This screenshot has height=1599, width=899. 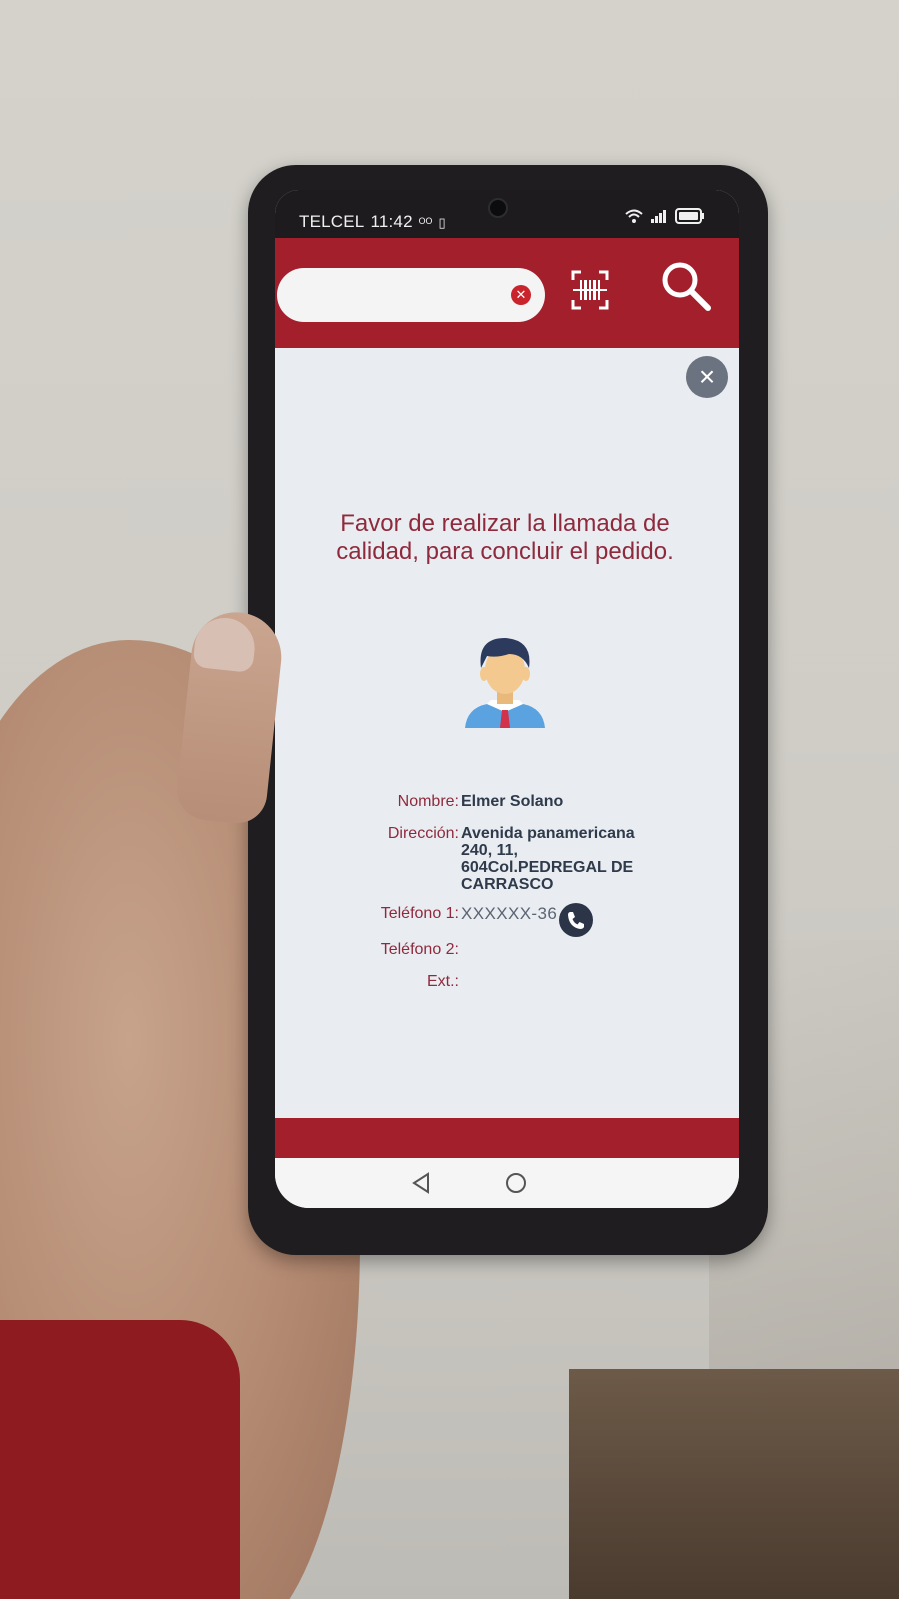 I want to click on avatar, so click(x=505, y=680).